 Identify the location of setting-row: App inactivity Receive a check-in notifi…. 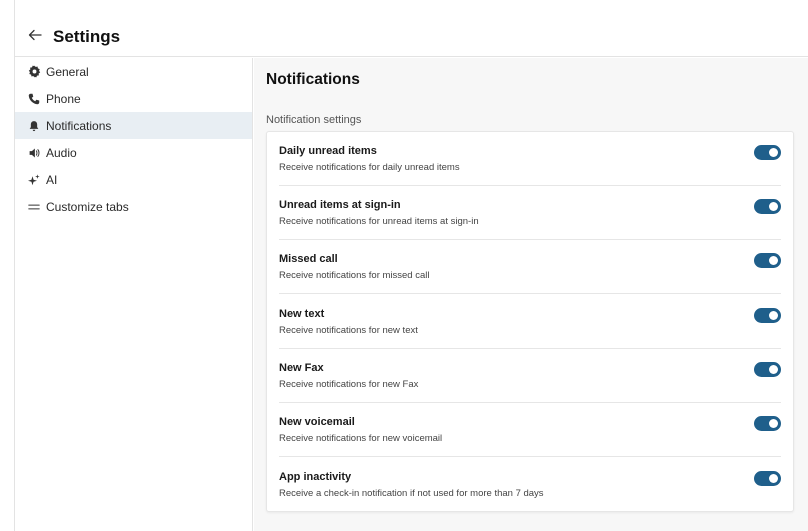
(530, 485).